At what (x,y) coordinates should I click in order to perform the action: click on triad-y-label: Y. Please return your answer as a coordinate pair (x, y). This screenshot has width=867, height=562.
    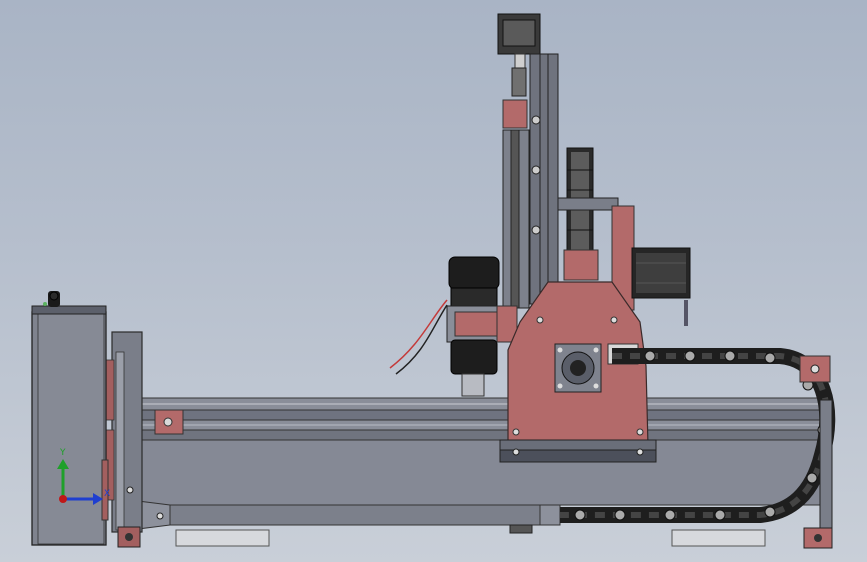
    Looking at the image, I should click on (62, 453).